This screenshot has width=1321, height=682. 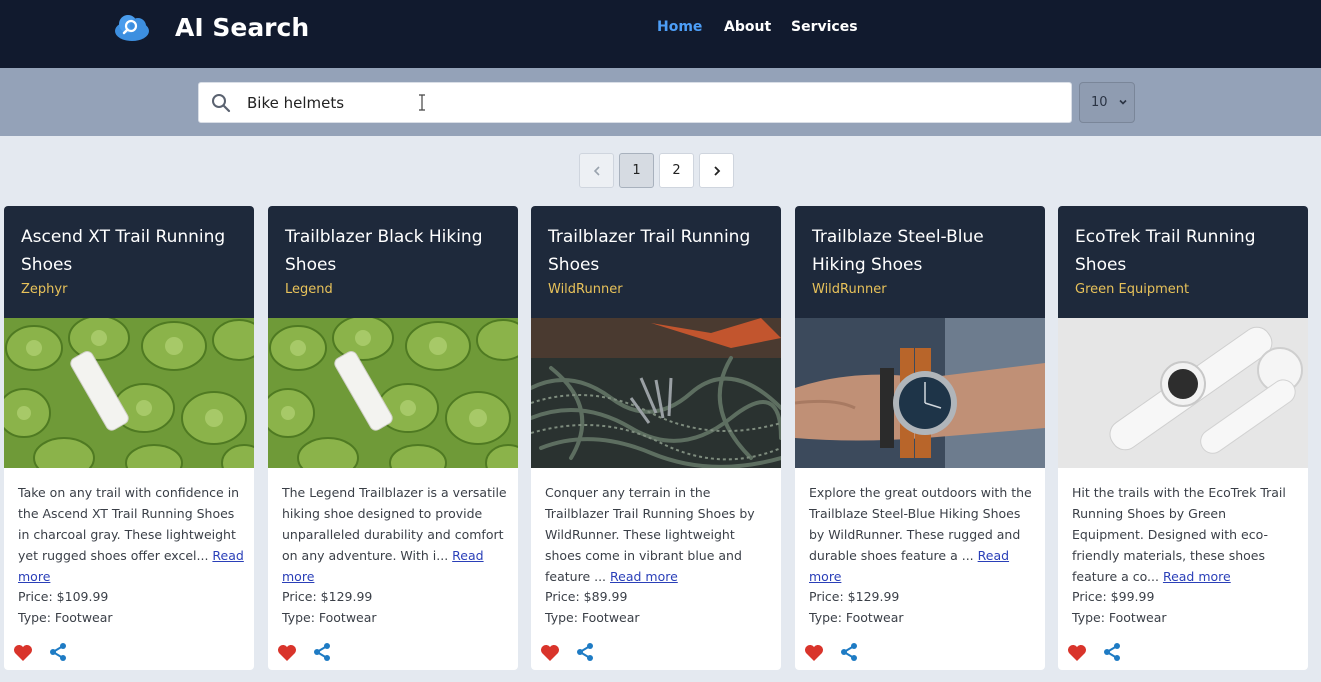 What do you see at coordinates (649, 251) in the screenshot?
I see `product-title: Trailblazer Trail Running Shoes` at bounding box center [649, 251].